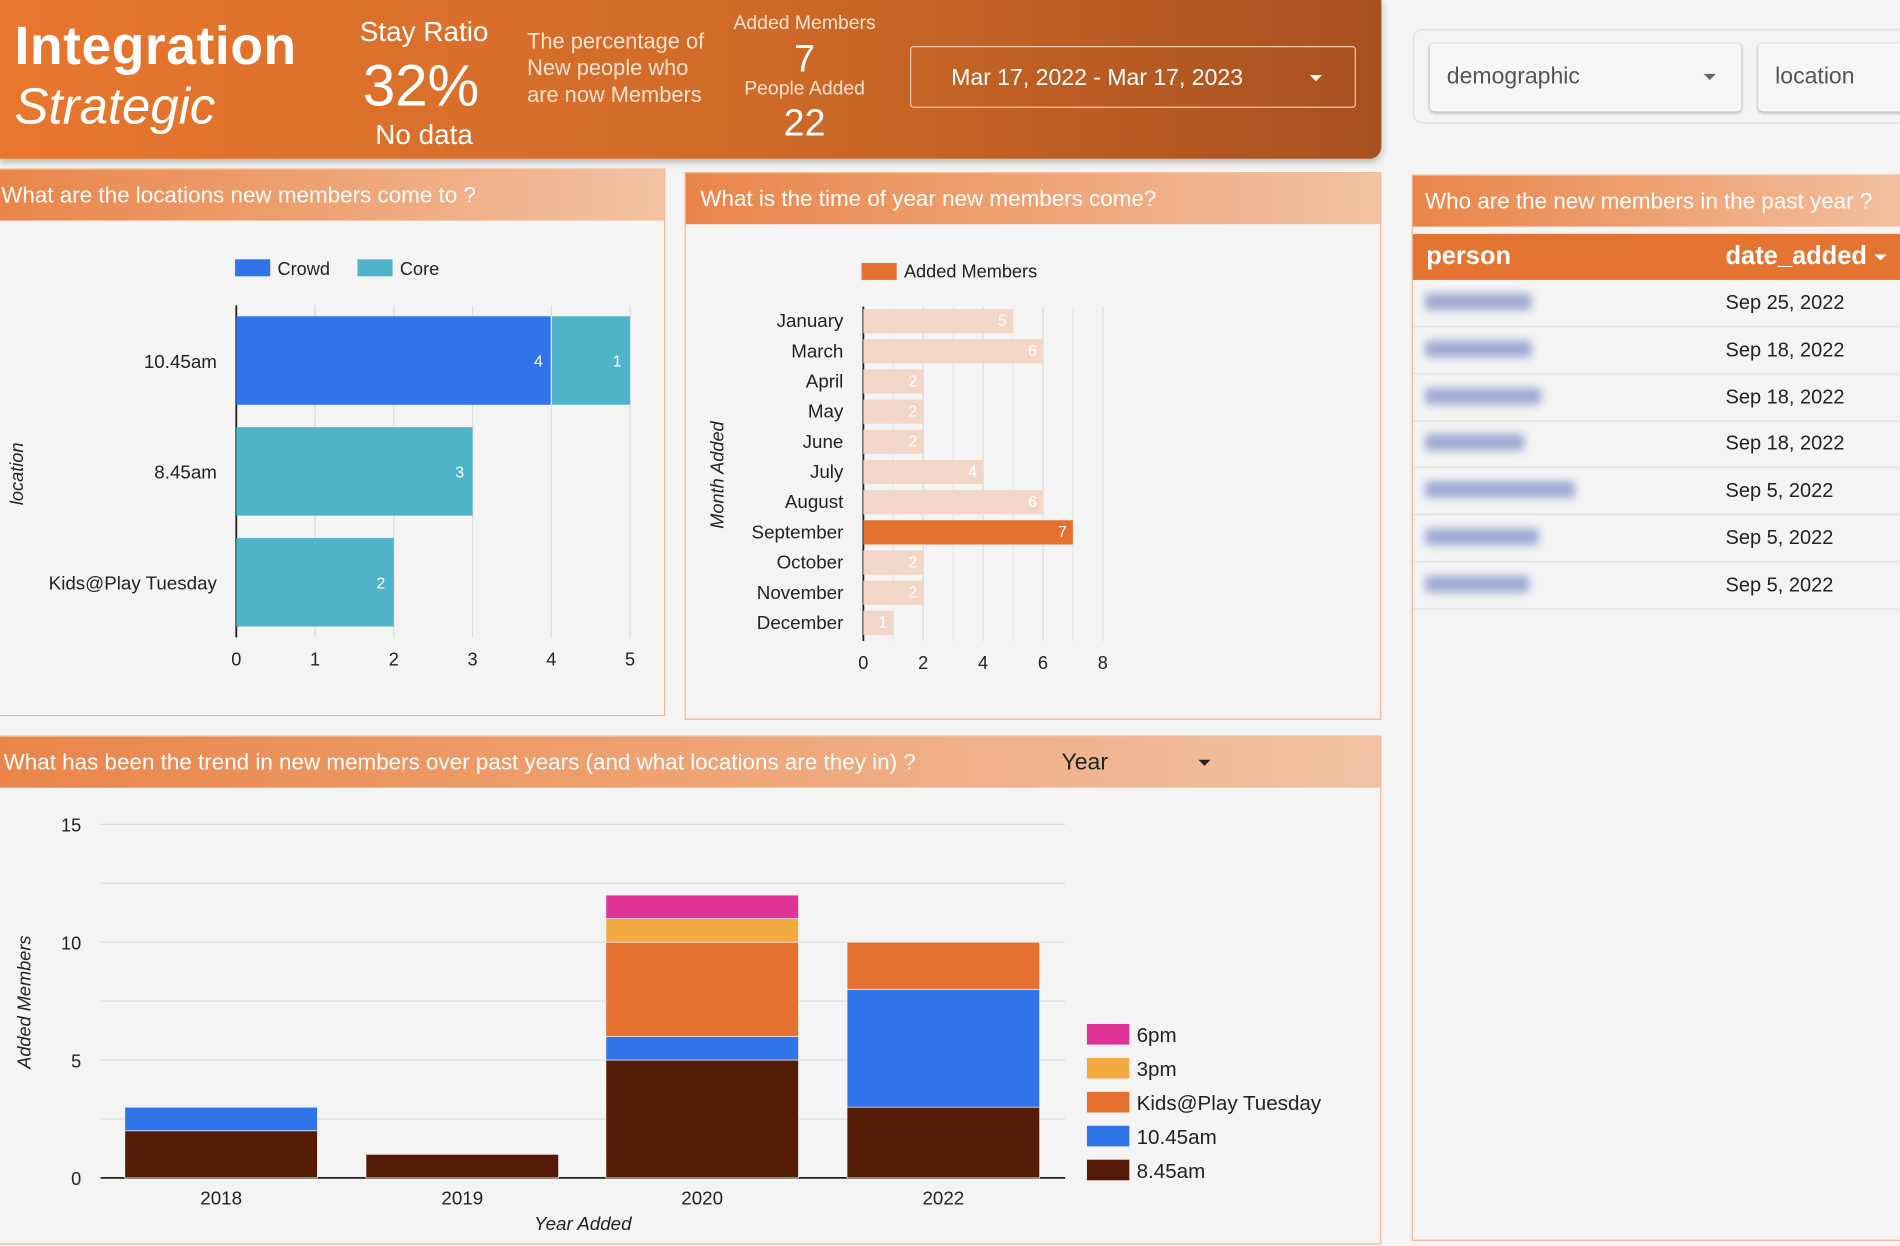 This screenshot has width=1900, height=1246. What do you see at coordinates (24, 1003) in the screenshot?
I see `y-axis-title: Added Members` at bounding box center [24, 1003].